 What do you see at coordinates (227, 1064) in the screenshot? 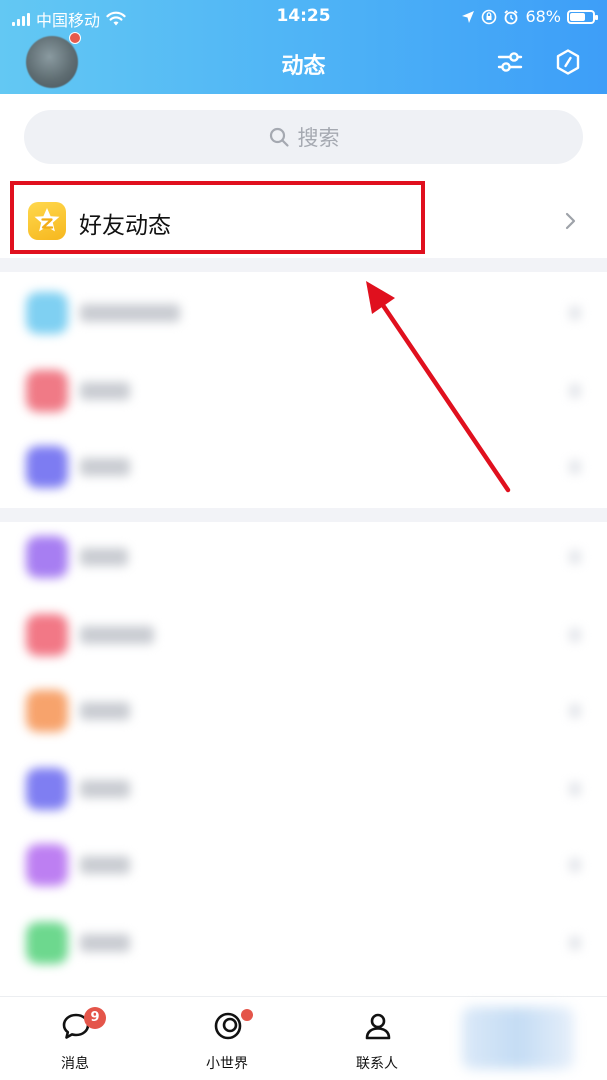
I see `tab-label: 小世界` at bounding box center [227, 1064].